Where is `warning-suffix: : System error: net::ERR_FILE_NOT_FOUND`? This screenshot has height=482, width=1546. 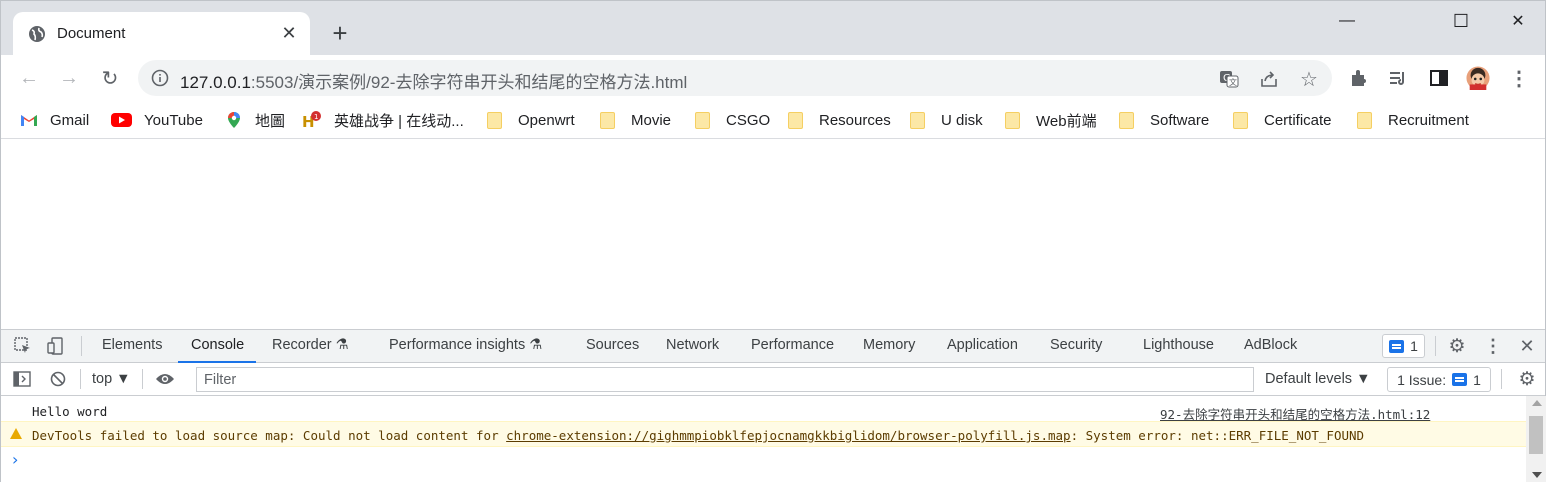 warning-suffix: : System error: net::ERR_FILE_NOT_FOUND is located at coordinates (1217, 435).